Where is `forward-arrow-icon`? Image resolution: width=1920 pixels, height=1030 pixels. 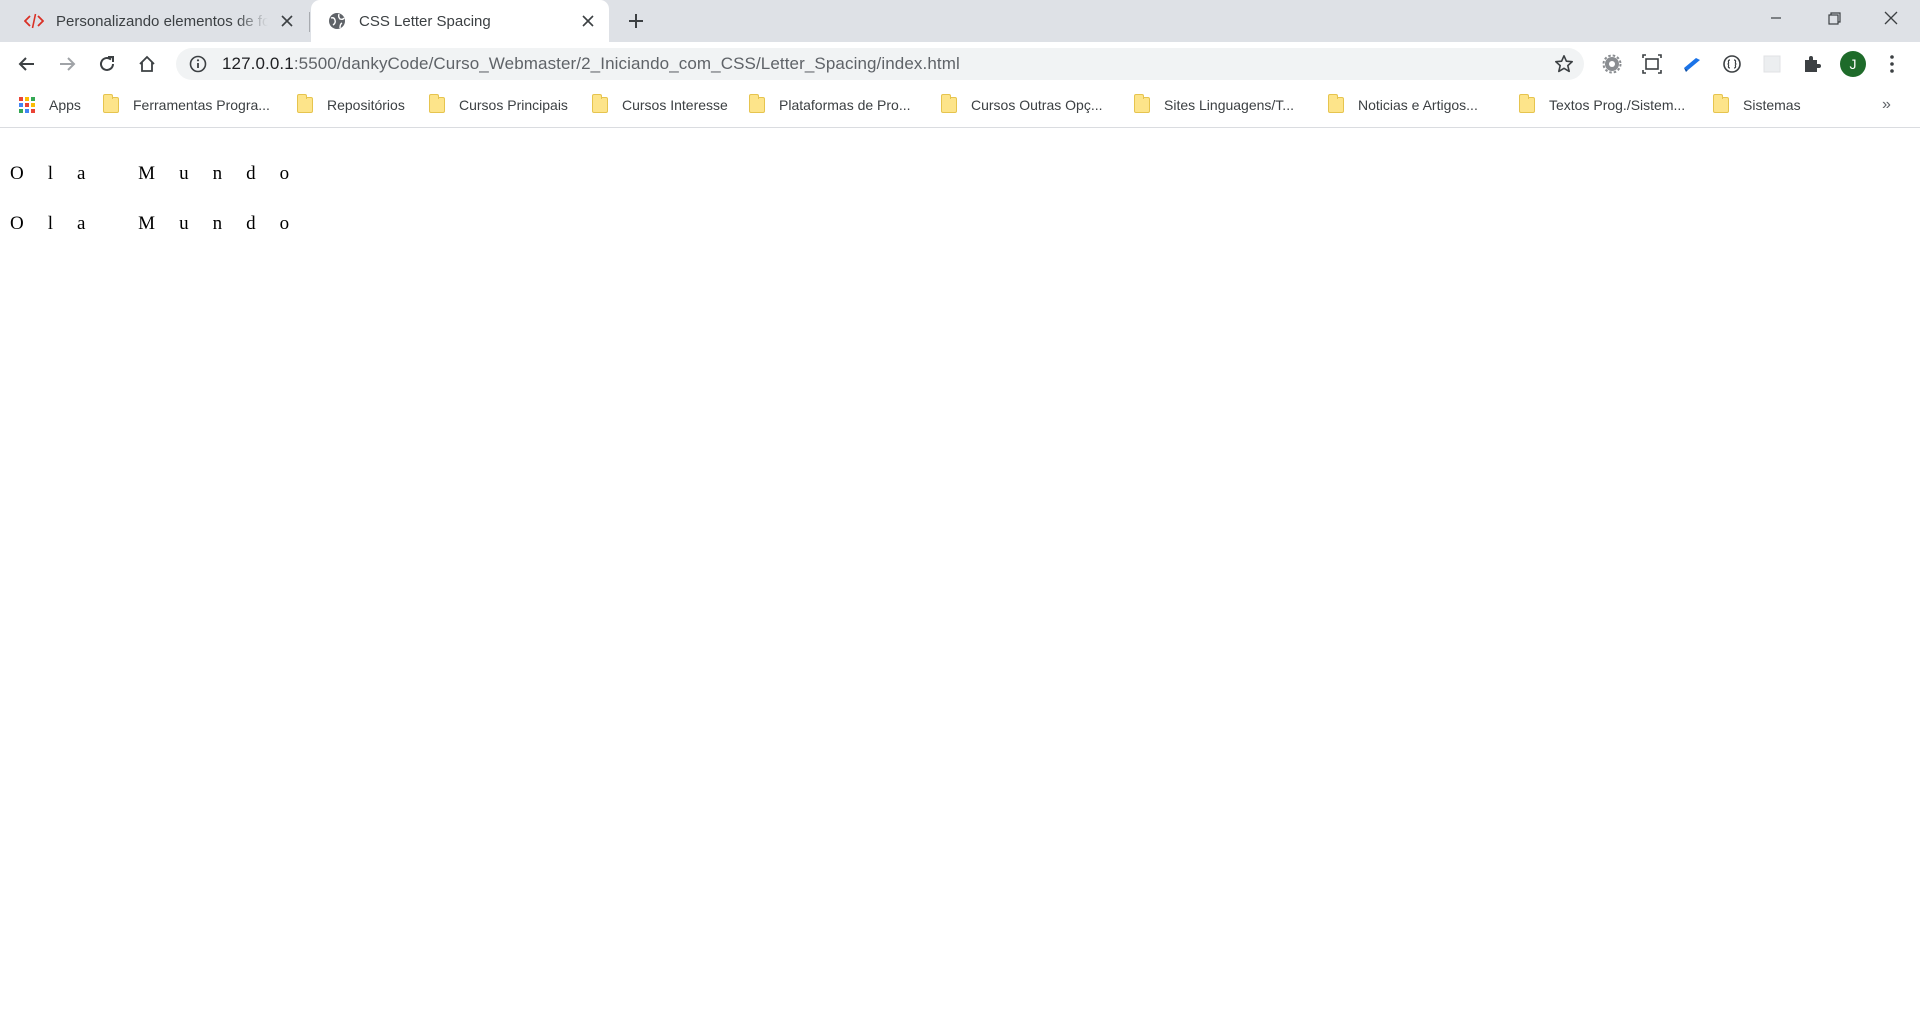
forward-arrow-icon is located at coordinates (68, 64).